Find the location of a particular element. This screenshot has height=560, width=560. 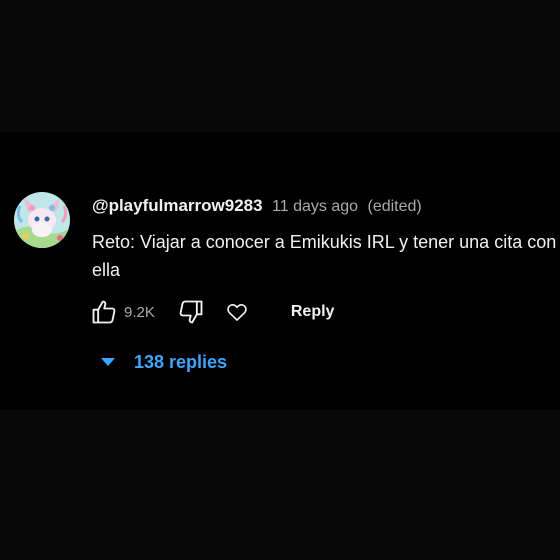

dislike-button is located at coordinates (191, 312).